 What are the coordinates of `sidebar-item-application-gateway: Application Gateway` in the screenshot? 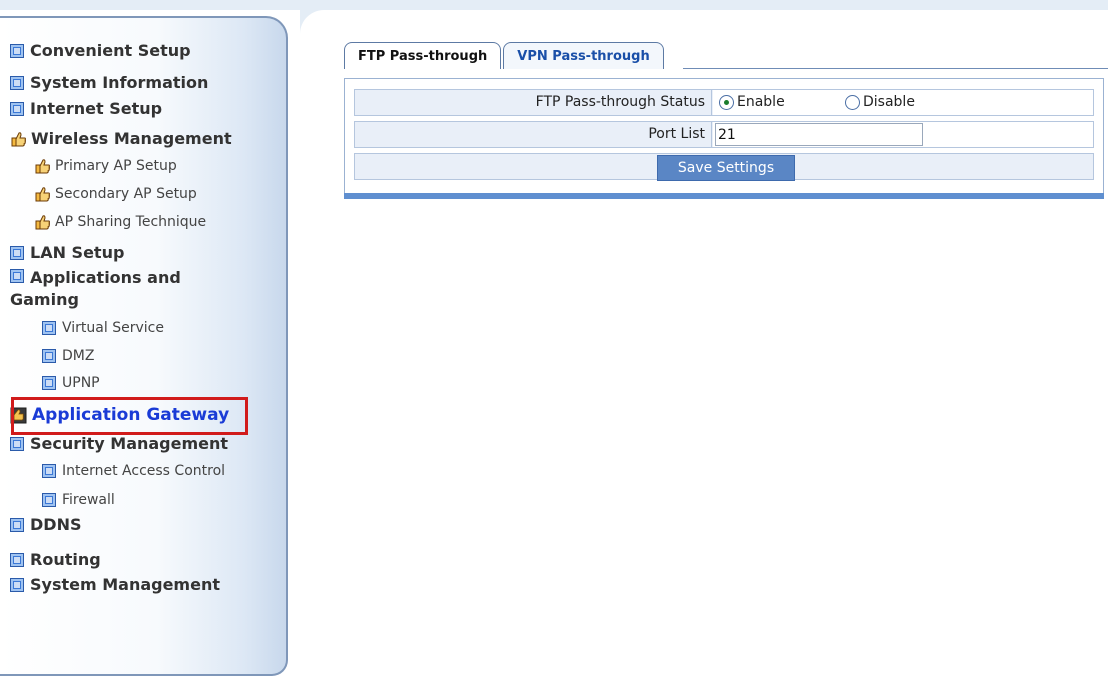 It's located at (119, 415).